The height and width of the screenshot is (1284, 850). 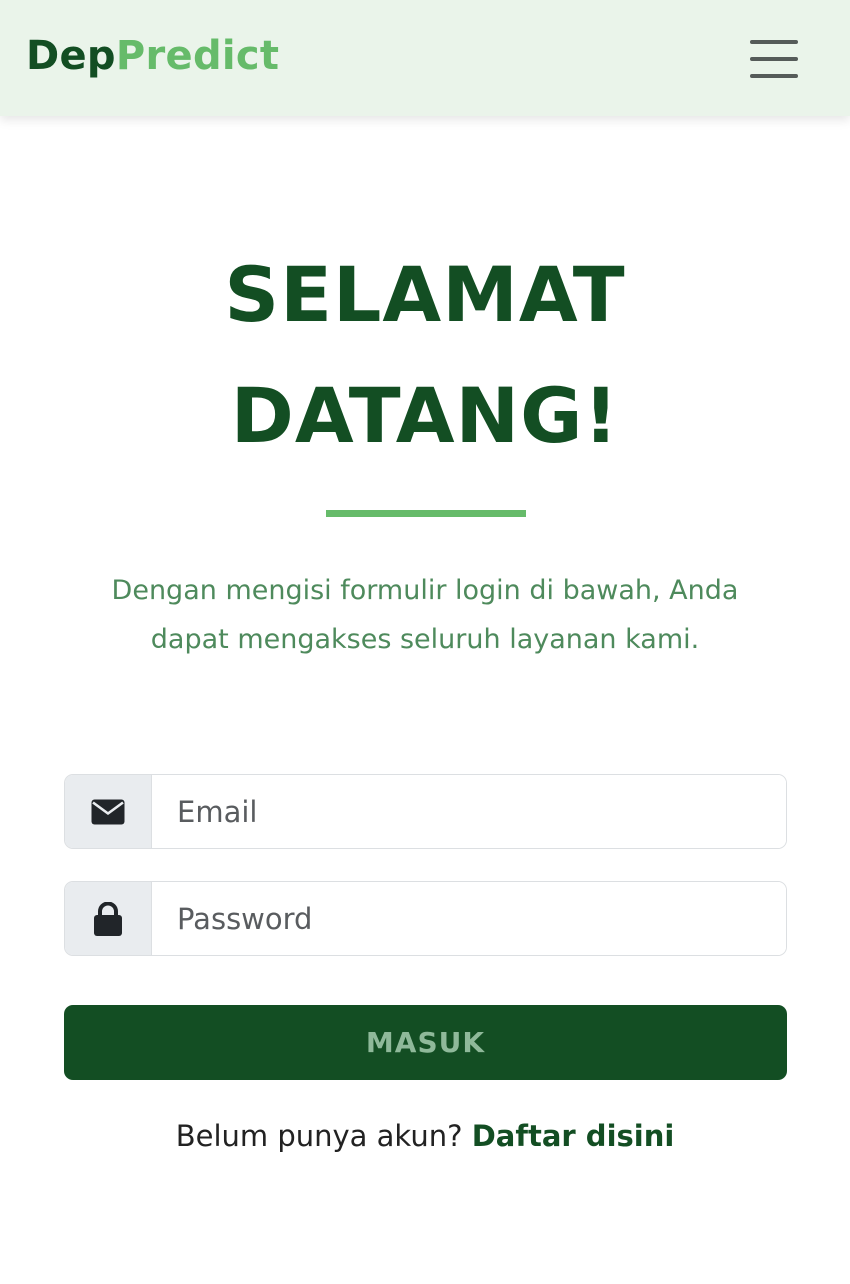 What do you see at coordinates (469, 811) in the screenshot?
I see `email-field` at bounding box center [469, 811].